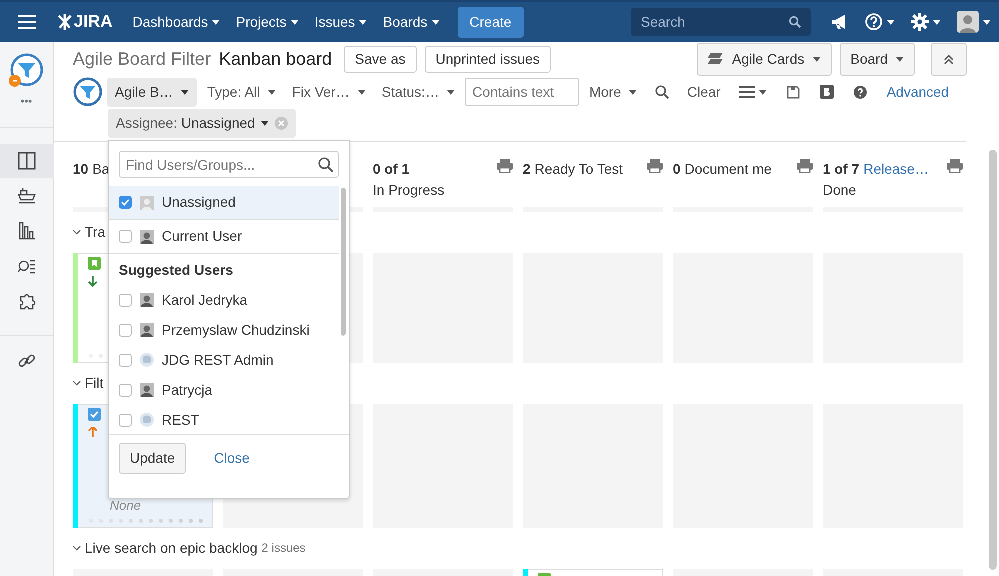  Describe the element at coordinates (491, 22) in the screenshot. I see `create-button: Create` at that location.